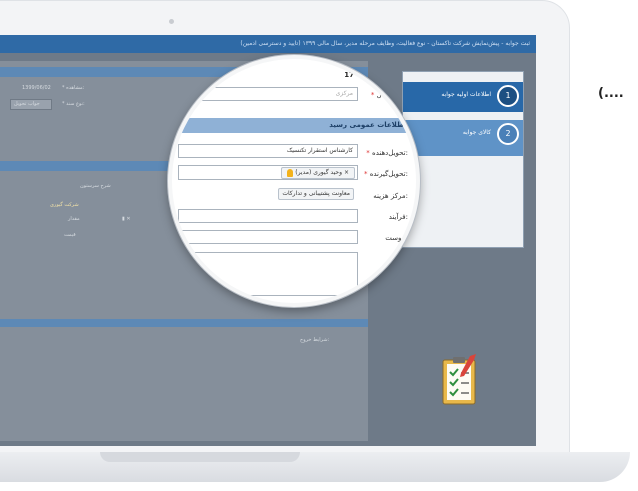 This screenshot has width=638, height=491. Describe the element at coordinates (389, 95) in the screenshot. I see `sender-label: * نام ارسال:` at that location.